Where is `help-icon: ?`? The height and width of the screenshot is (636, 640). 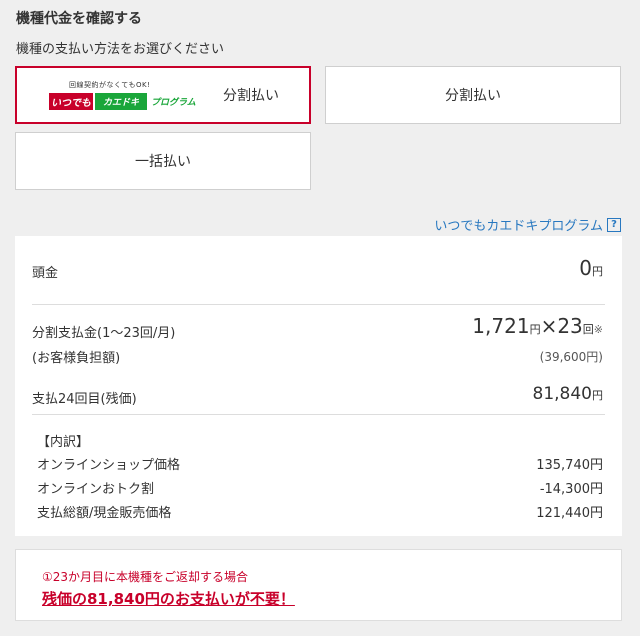
help-icon: ? is located at coordinates (614, 224).